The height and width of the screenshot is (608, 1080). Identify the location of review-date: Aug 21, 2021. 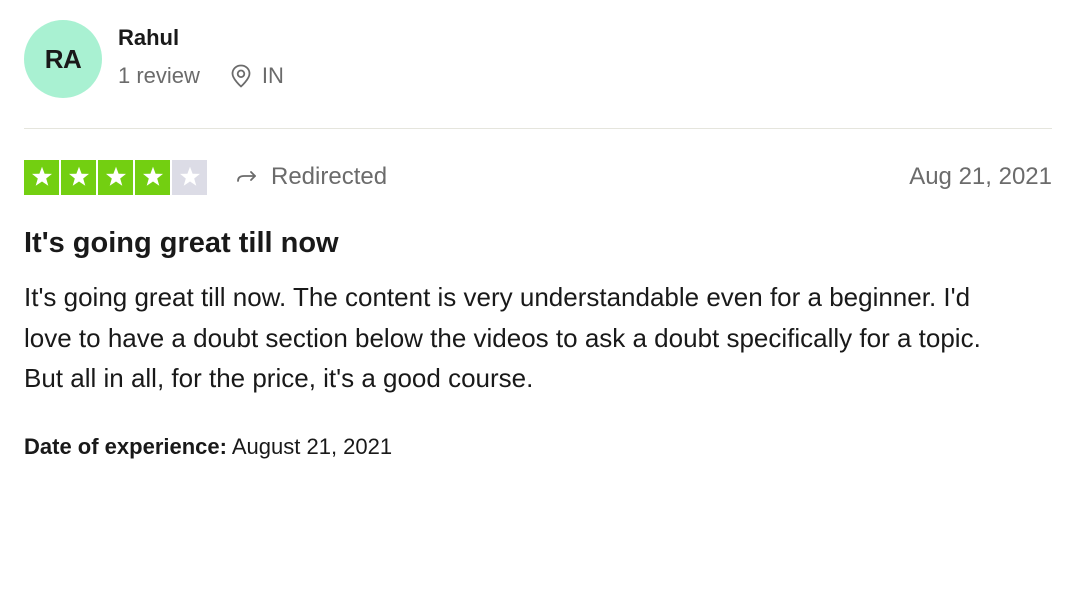
(980, 176).